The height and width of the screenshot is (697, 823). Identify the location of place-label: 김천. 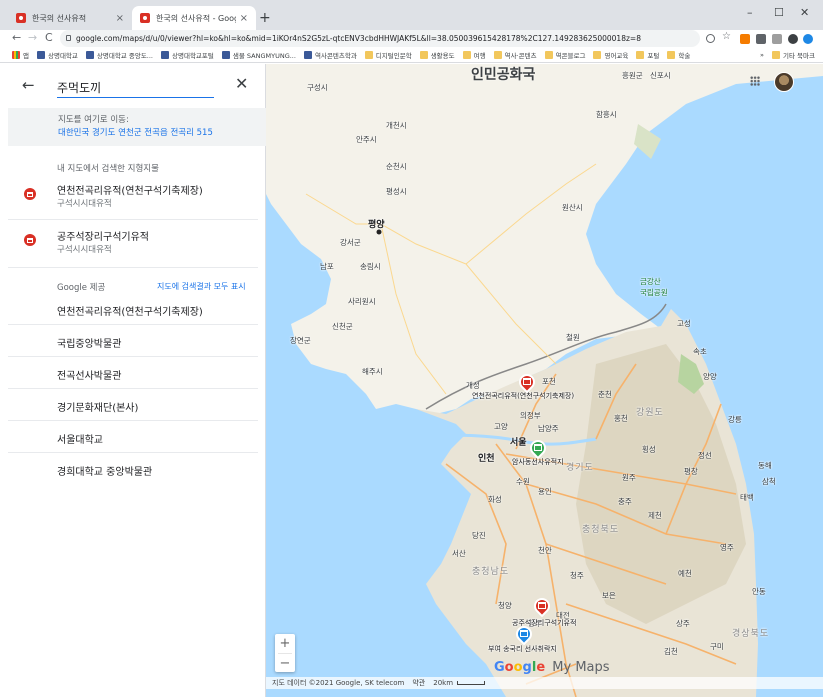
(671, 651).